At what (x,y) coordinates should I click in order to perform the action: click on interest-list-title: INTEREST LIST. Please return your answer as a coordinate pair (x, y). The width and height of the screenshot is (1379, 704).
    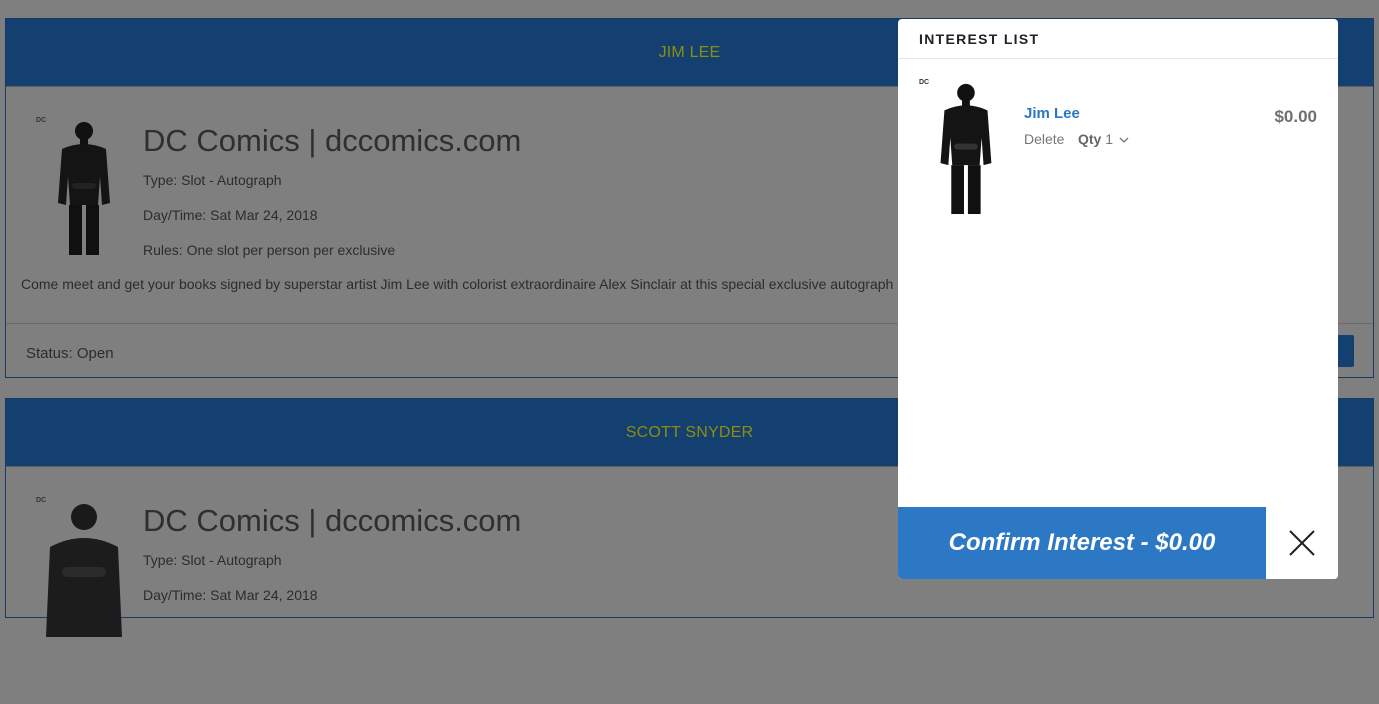
    Looking at the image, I should click on (1118, 39).